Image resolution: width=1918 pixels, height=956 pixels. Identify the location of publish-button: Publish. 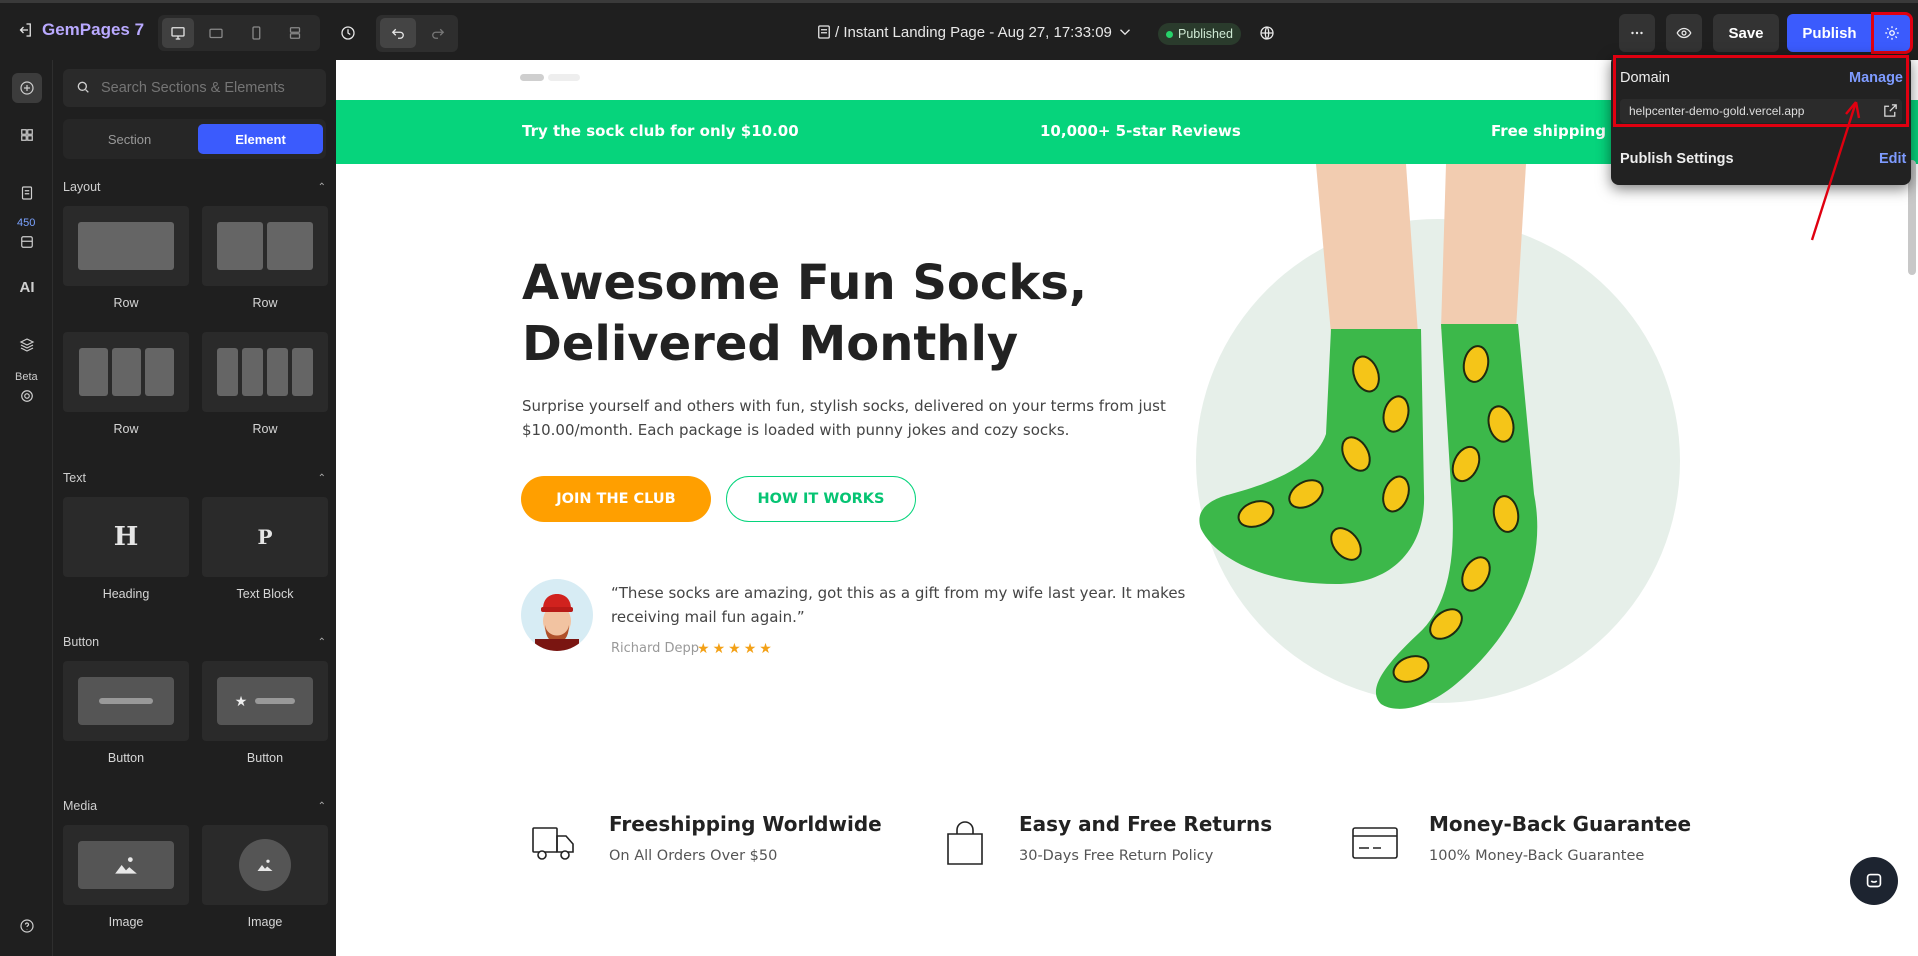
(1829, 33).